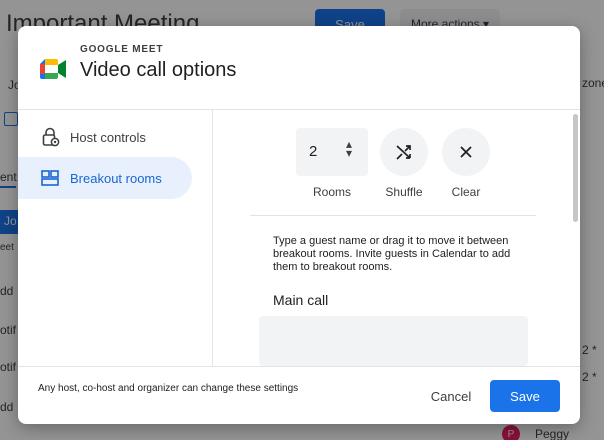 The width and height of the screenshot is (604, 440). Describe the element at coordinates (108, 137) in the screenshot. I see `nav-label: Host controls` at that location.